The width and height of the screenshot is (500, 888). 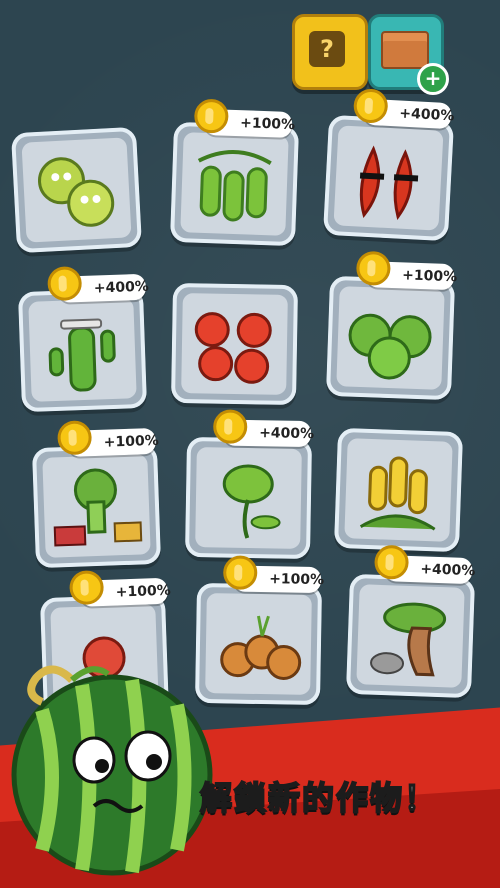 I want to click on crop-card-broccoli: +100%, so click(x=96, y=494).